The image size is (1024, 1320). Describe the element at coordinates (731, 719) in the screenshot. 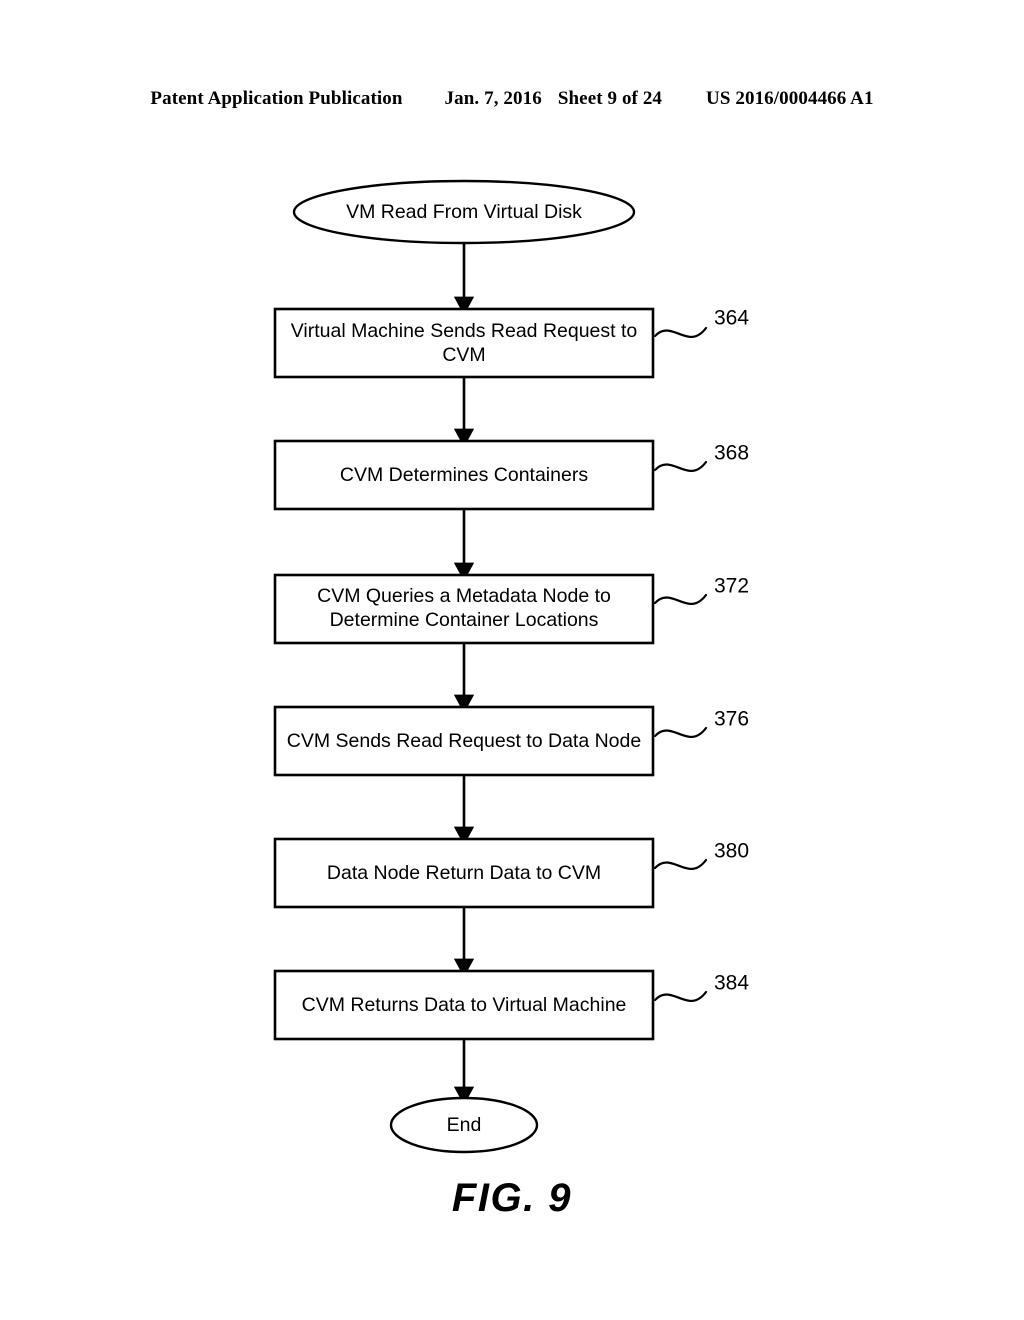

I see `reference-number-376: 376` at that location.